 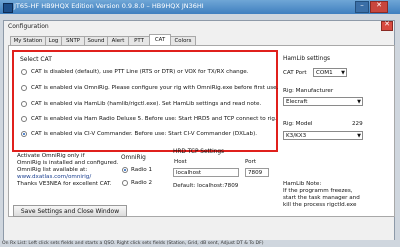 I want to click on radio-1-radio, so click(x=125, y=170).